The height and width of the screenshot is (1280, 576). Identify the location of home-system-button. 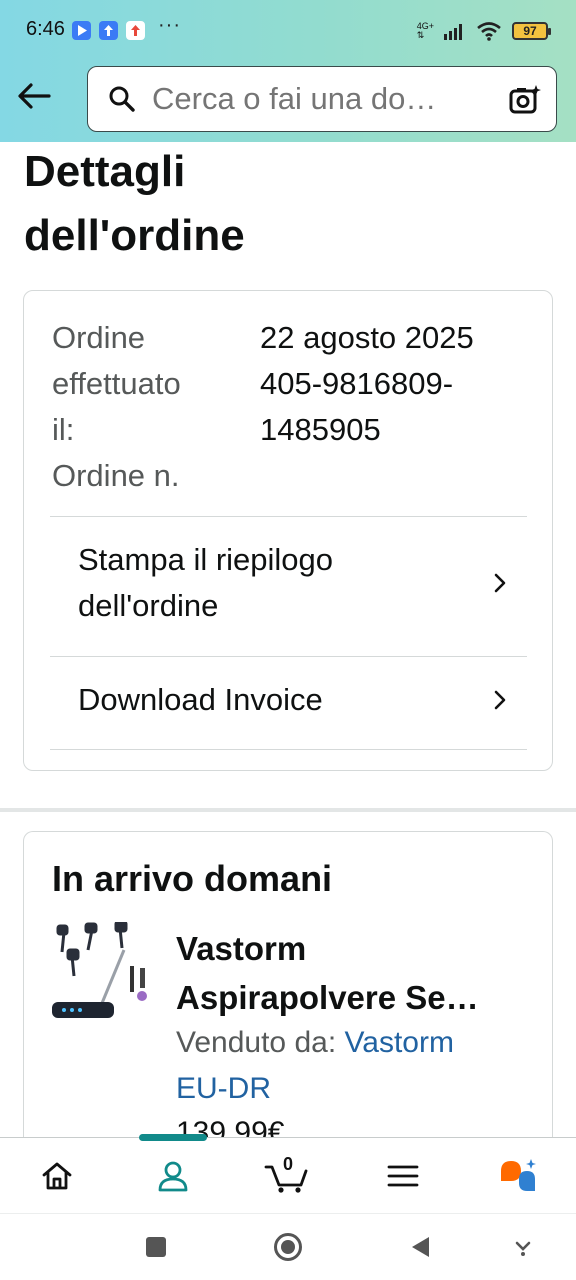
(288, 1247).